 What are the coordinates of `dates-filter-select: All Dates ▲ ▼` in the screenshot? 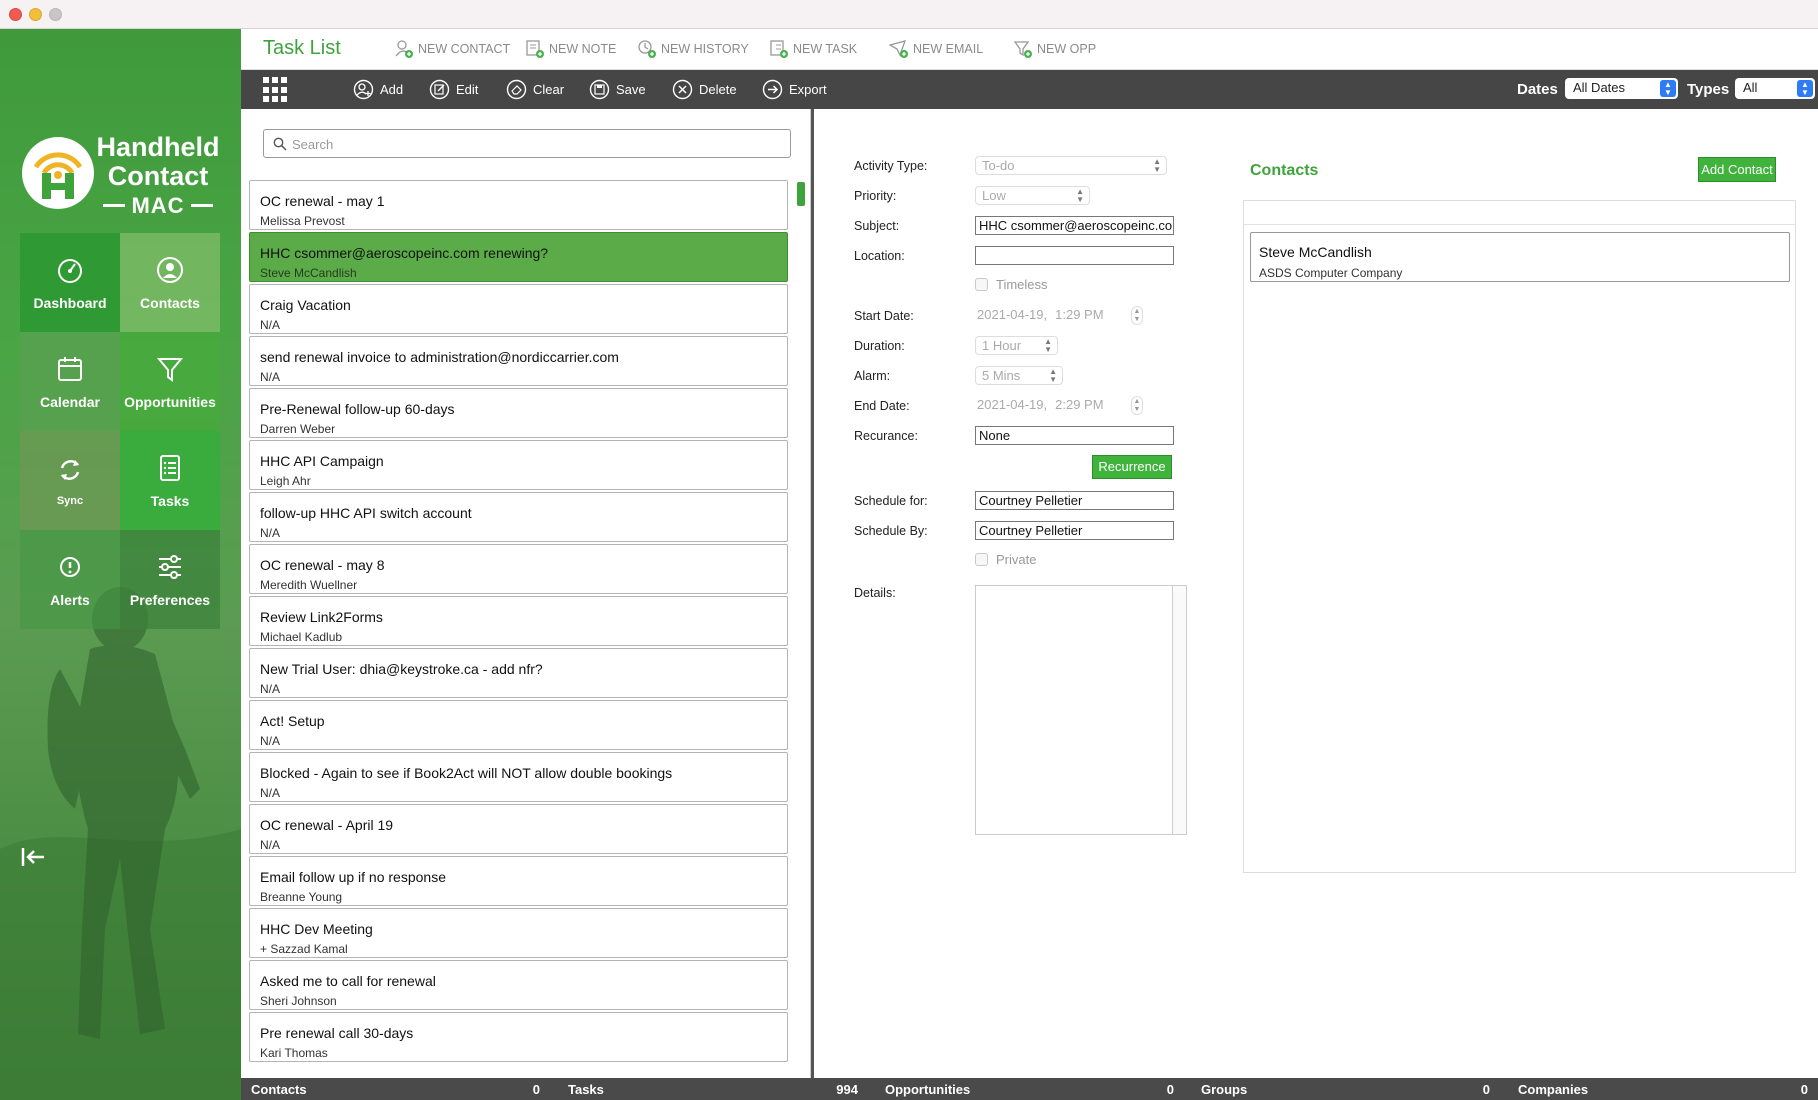 It's located at (1621, 88).